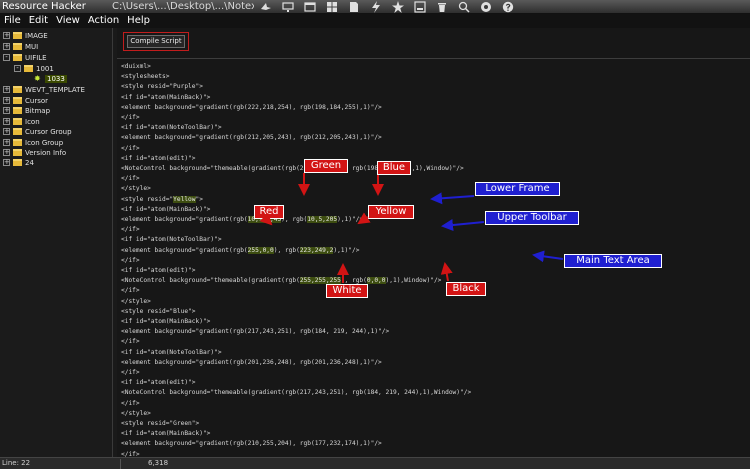 The image size is (750, 469). What do you see at coordinates (44, 6) in the screenshot?
I see `app-title: Resource Hacker` at bounding box center [44, 6].